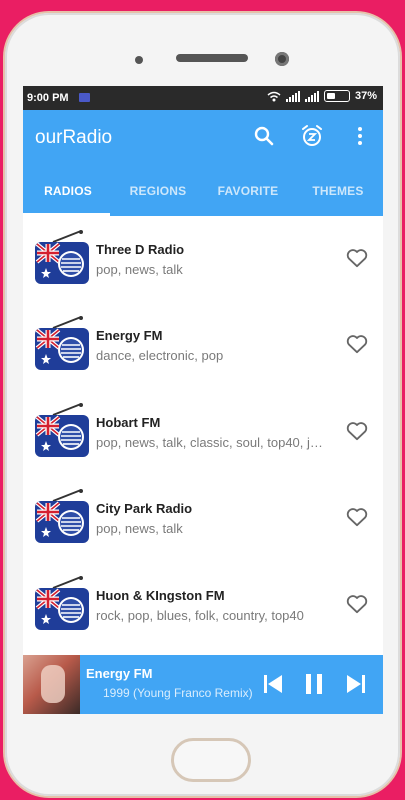 Image resolution: width=405 pixels, height=800 pixels. I want to click on station-genres: dance, electronic, pop, so click(160, 355).